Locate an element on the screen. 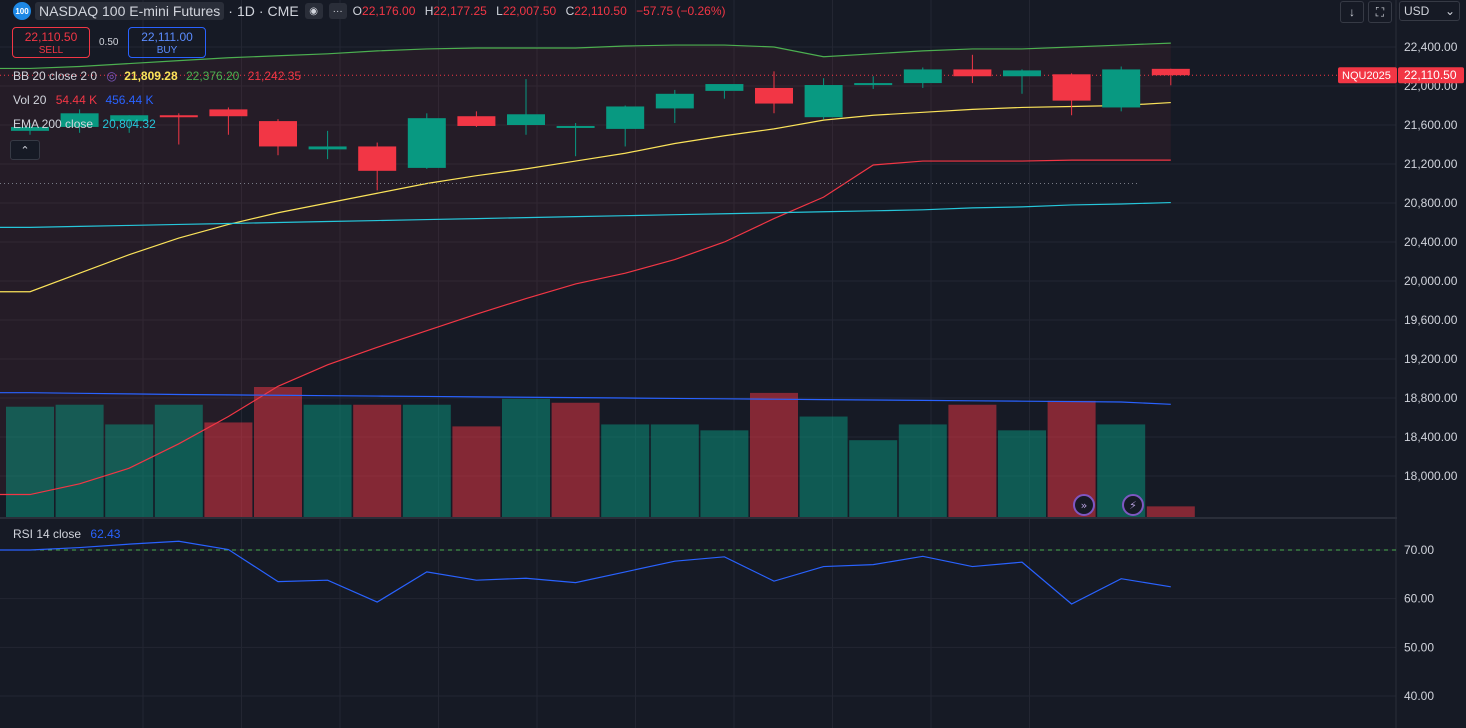 The image size is (1466, 728). price-tick-label: 18,400.00 is located at coordinates (1431, 437).